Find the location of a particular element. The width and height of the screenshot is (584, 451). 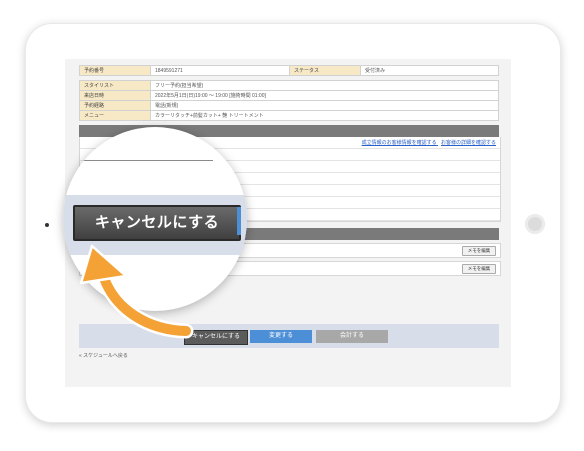

curved-arrow-icon is located at coordinates (136, 291).